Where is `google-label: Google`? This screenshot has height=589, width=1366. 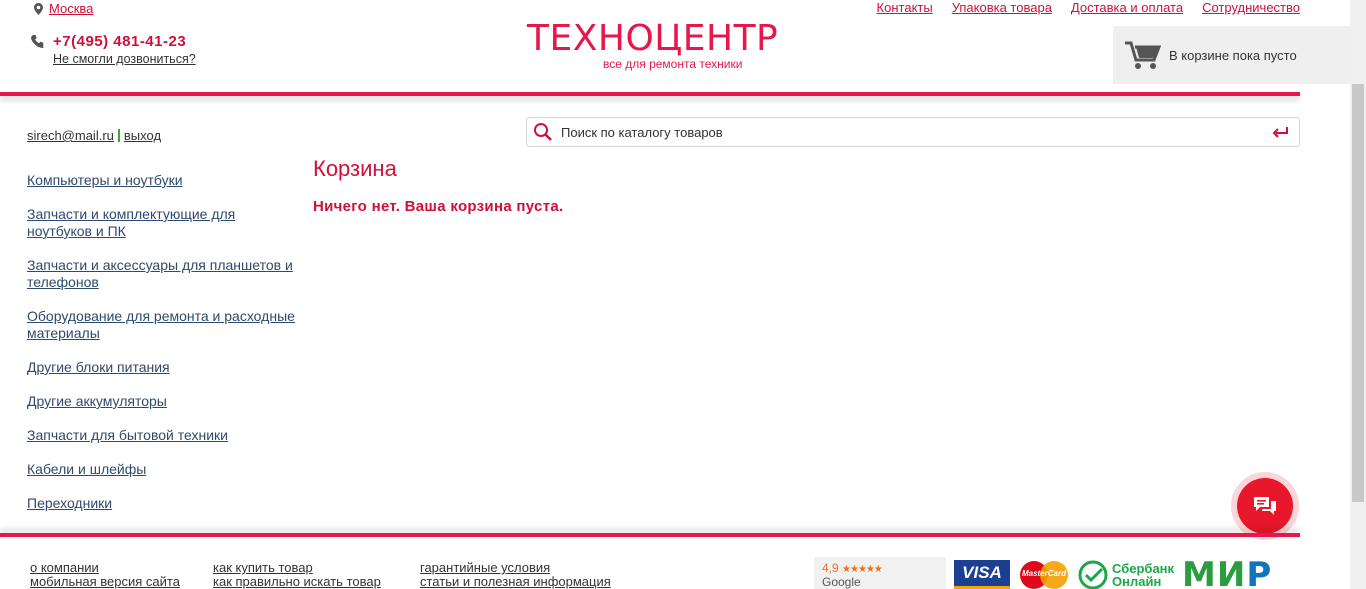 google-label: Google is located at coordinates (841, 582).